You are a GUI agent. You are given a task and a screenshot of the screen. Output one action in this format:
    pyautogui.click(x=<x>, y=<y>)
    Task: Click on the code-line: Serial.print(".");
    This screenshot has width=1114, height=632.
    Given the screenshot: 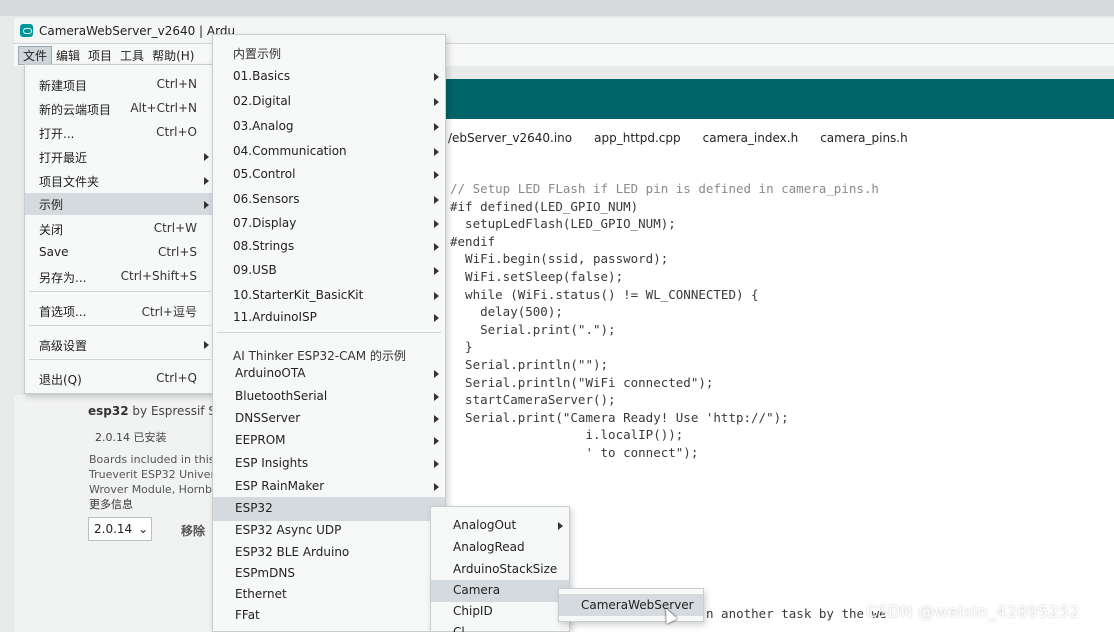 What is the action you would take?
    pyautogui.click(x=533, y=329)
    